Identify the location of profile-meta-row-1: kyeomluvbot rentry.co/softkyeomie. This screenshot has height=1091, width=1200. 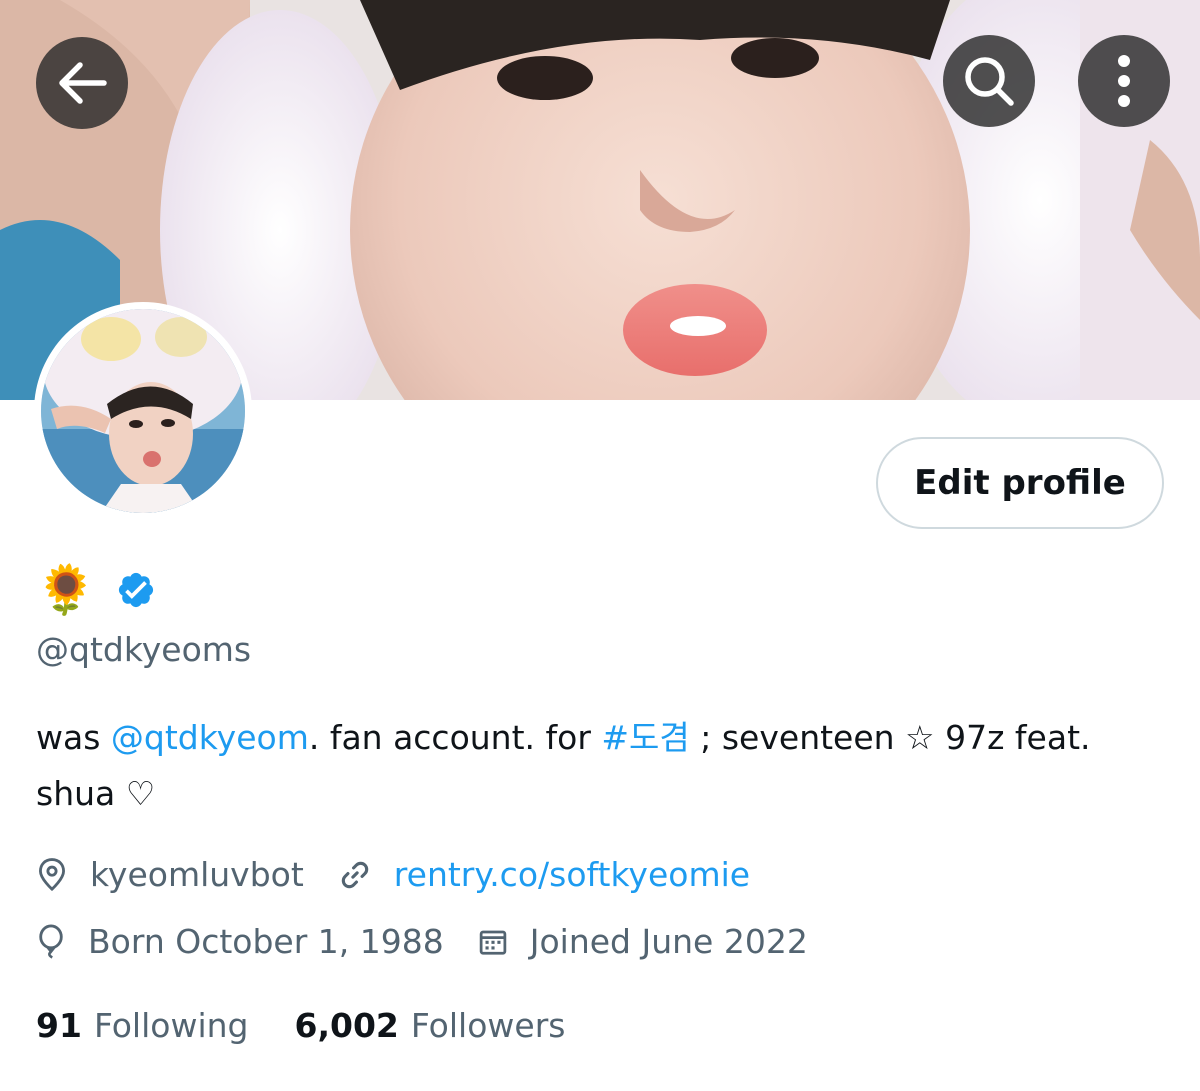
(393, 874).